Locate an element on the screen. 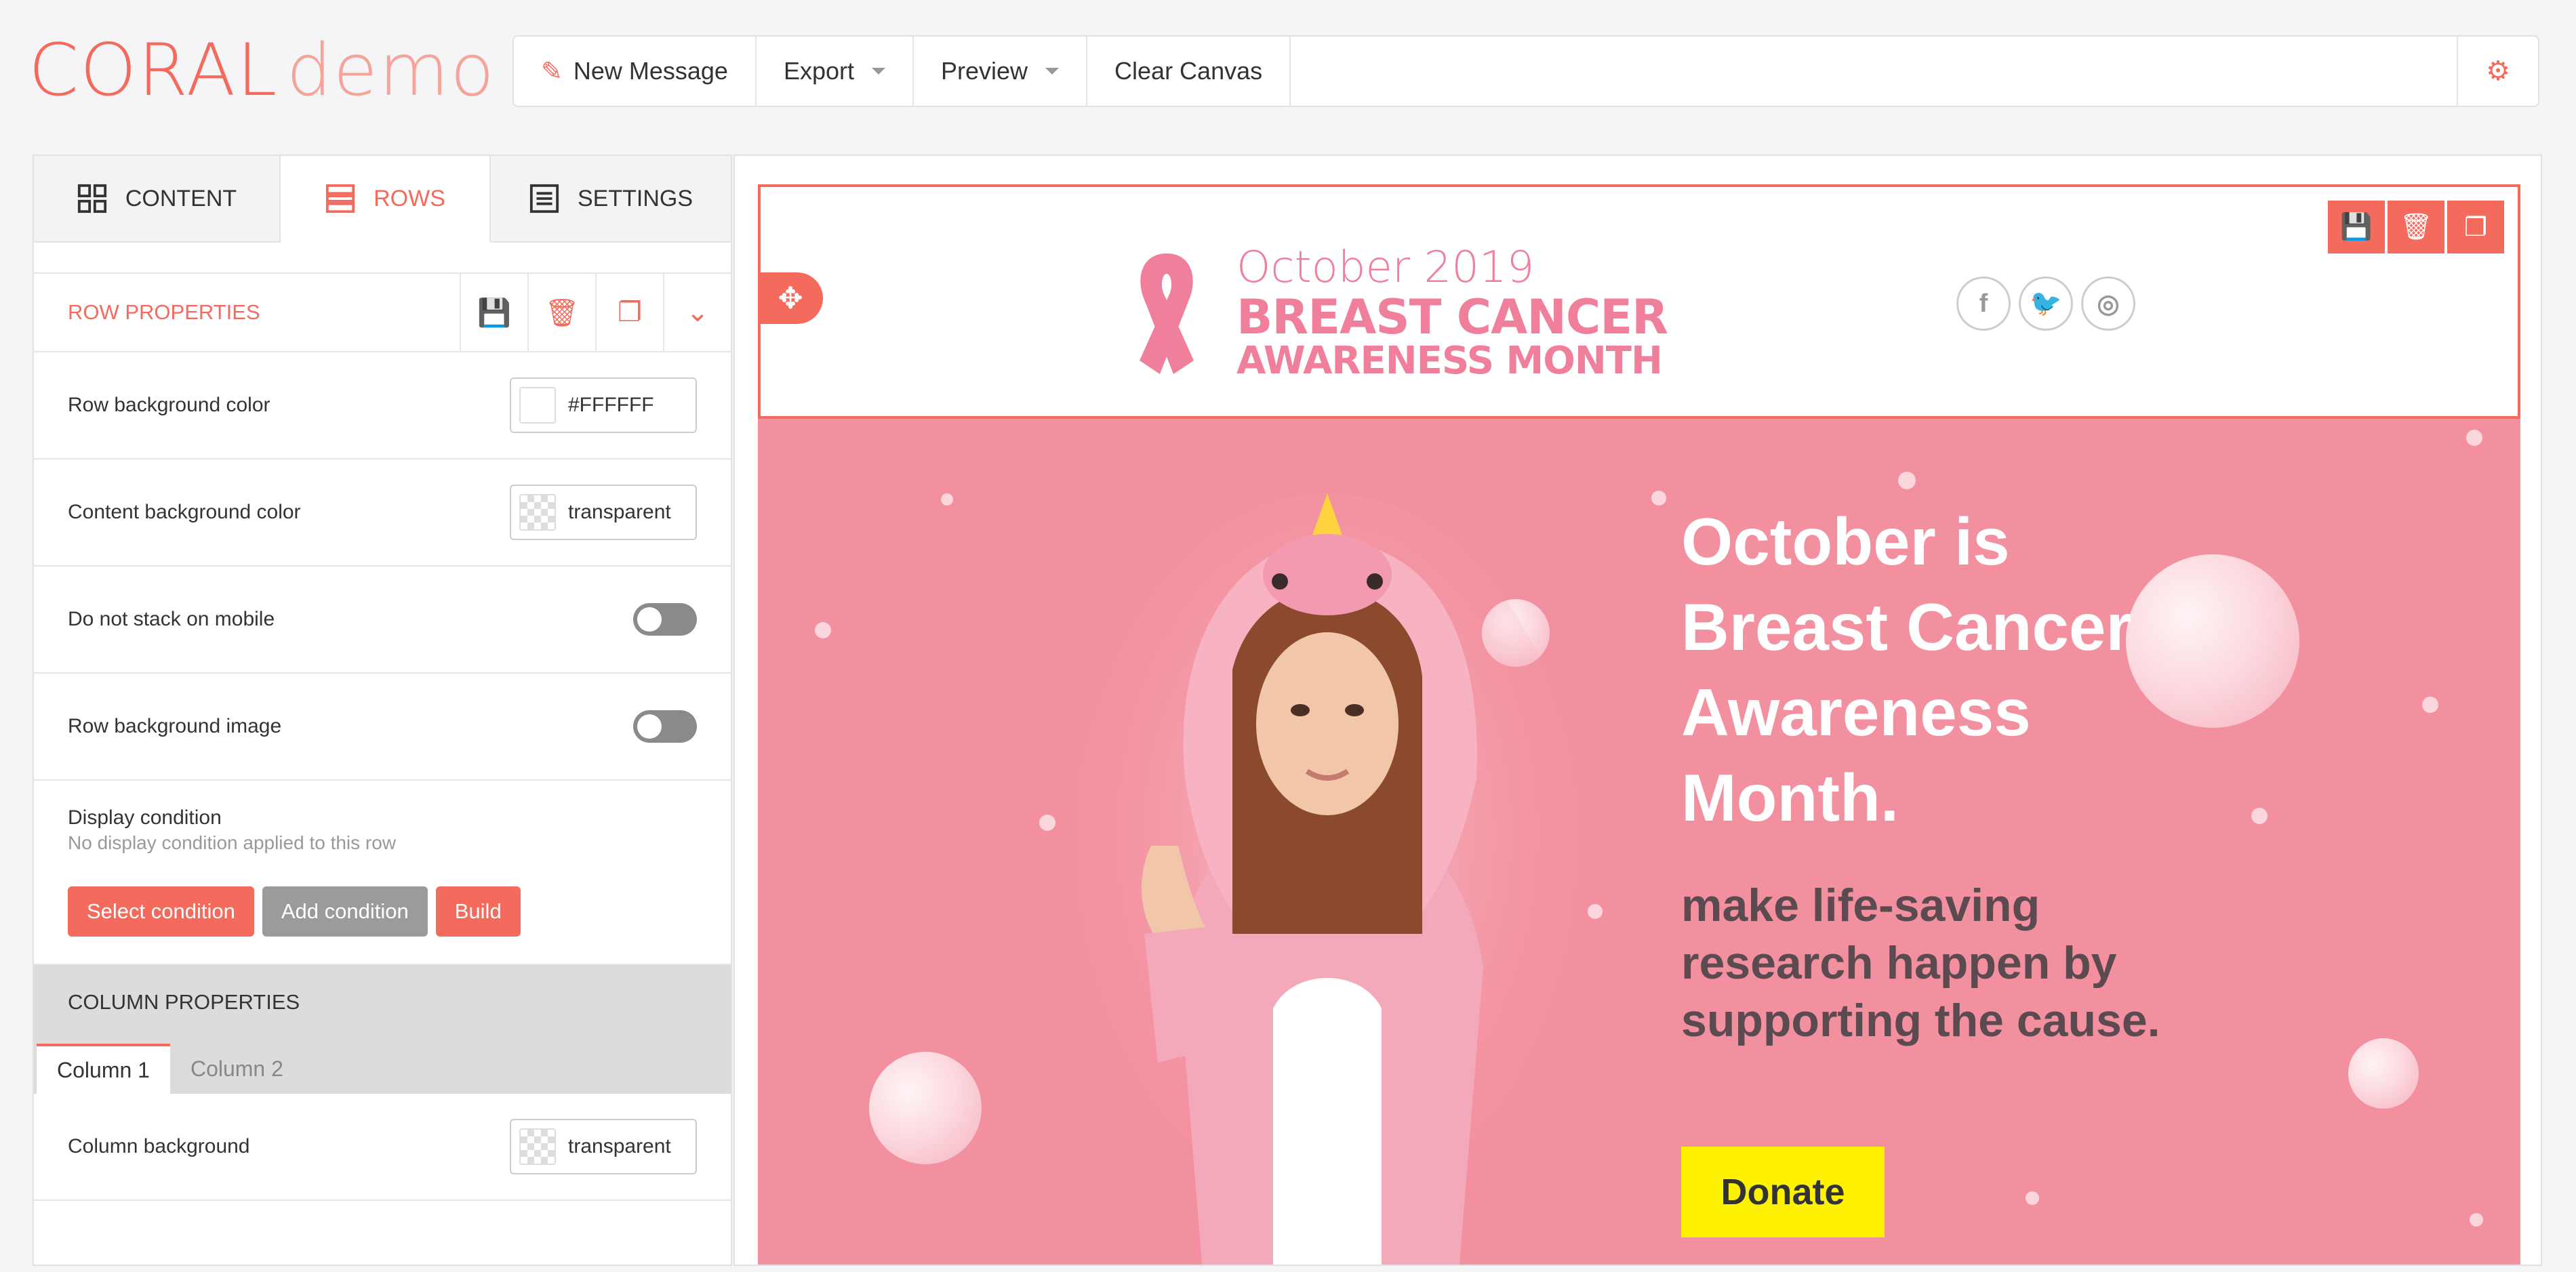 The image size is (2576, 1272). column-tabs: Column 1 Column 2 is located at coordinates (382, 1067).